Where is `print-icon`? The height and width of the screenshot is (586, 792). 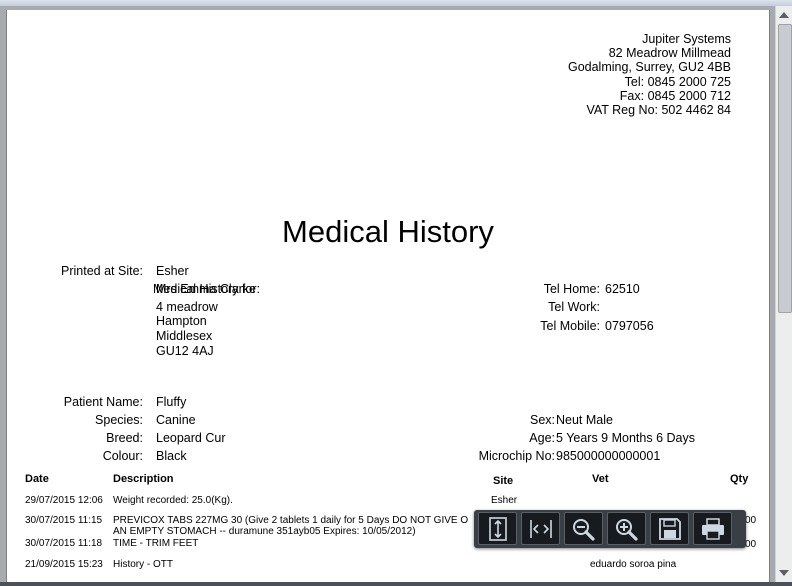
print-icon is located at coordinates (713, 529).